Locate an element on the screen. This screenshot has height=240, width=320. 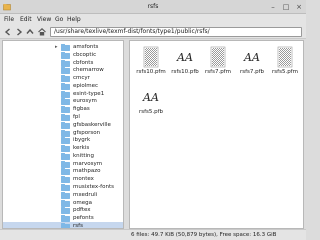
folder-label: fpl is located at coordinates (76, 117).